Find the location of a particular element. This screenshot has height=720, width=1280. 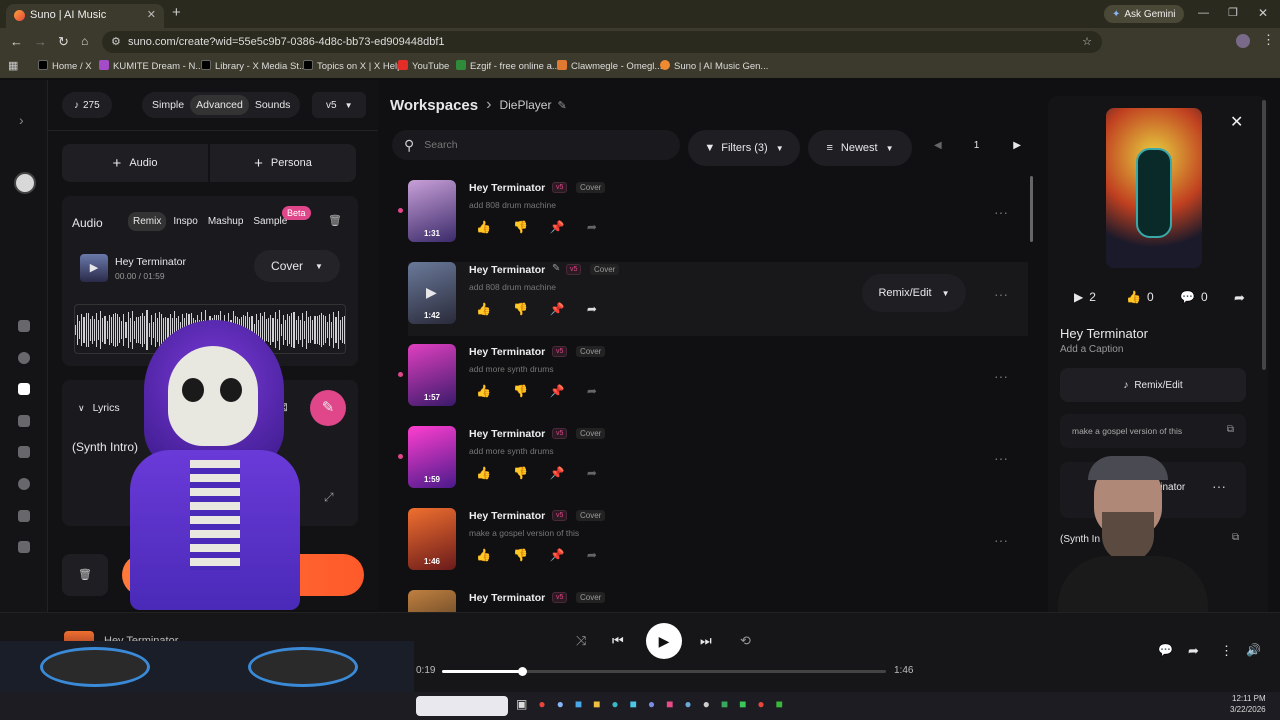

create-nav-icon is located at coordinates (24, 389).